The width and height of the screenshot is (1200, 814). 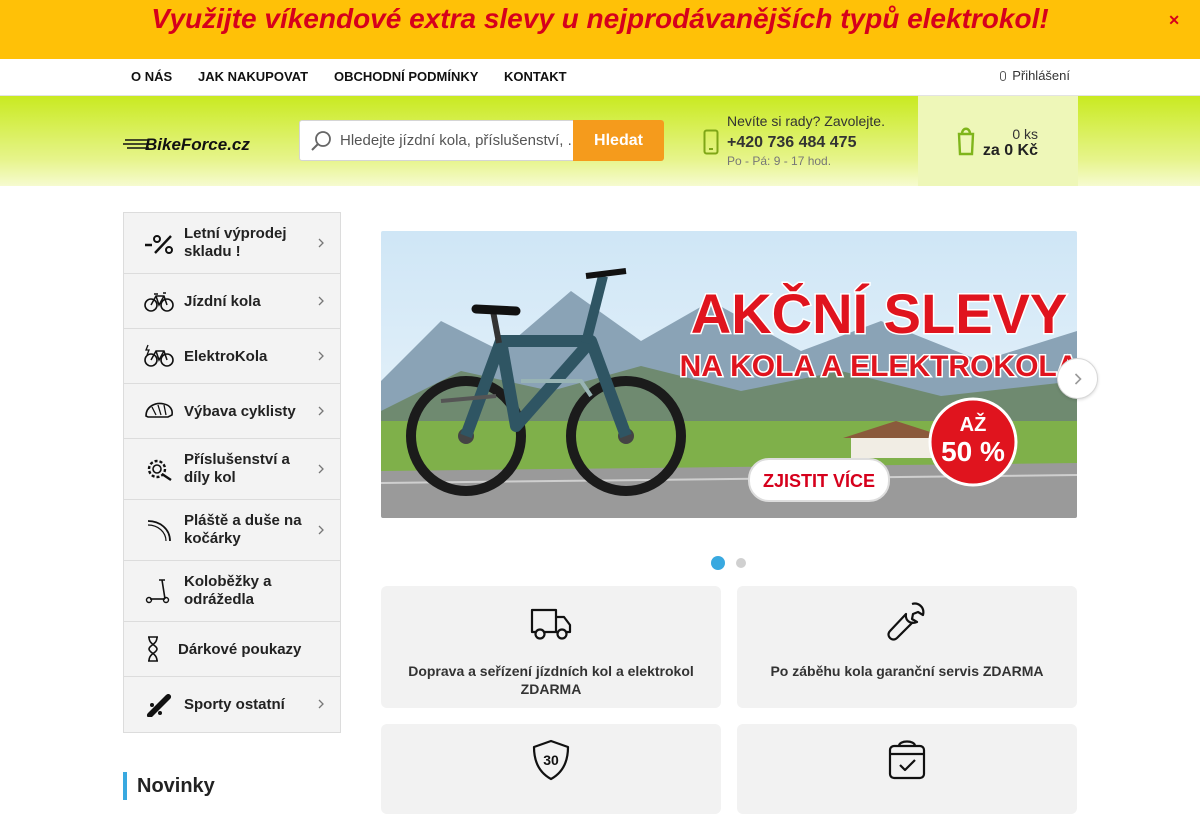 I want to click on sidebar-item-bikes: Jízdní kola, so click(x=232, y=301).